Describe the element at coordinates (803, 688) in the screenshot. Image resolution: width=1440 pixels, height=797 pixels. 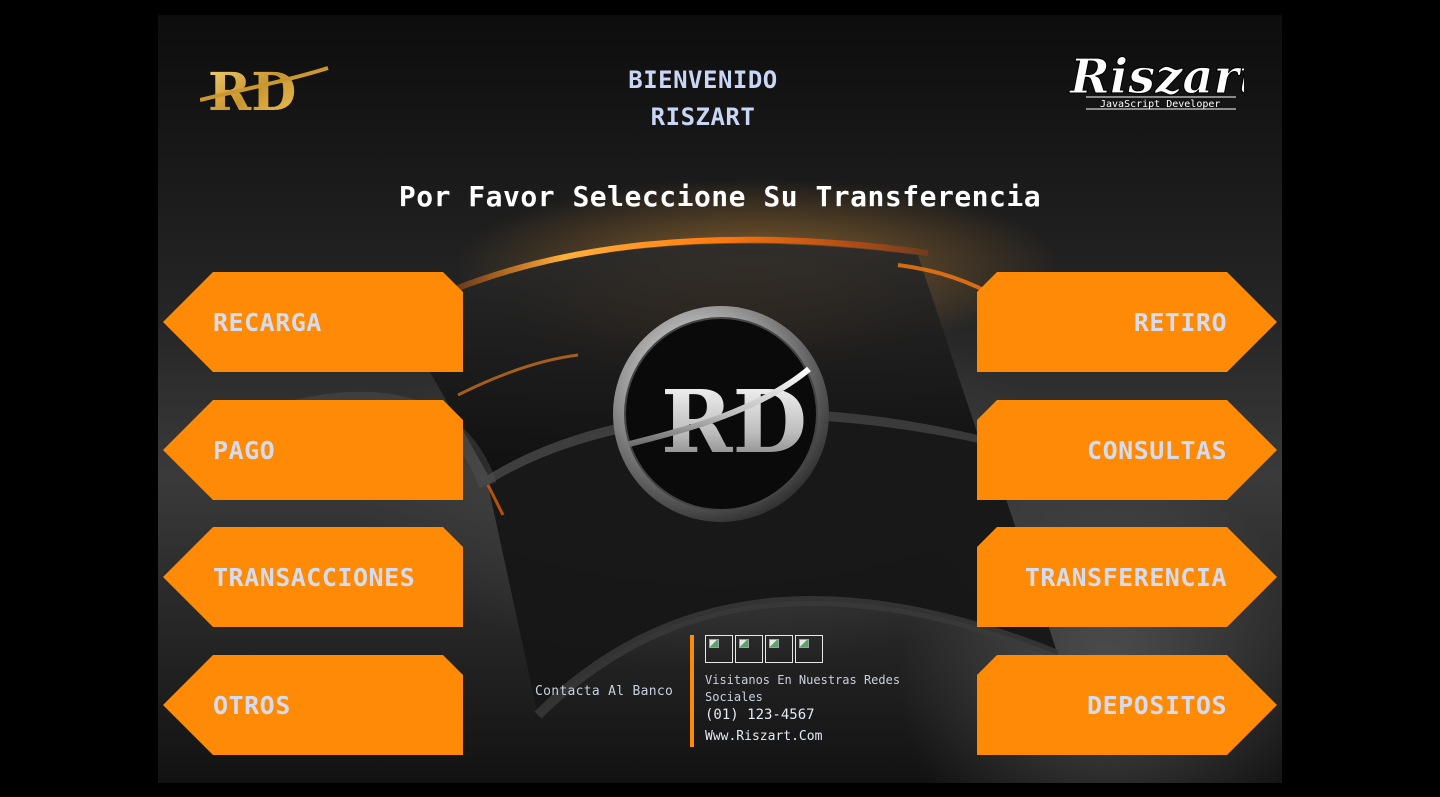
I see `social-invite-text: Visitanos En Nuestras Redes Sociales` at that location.